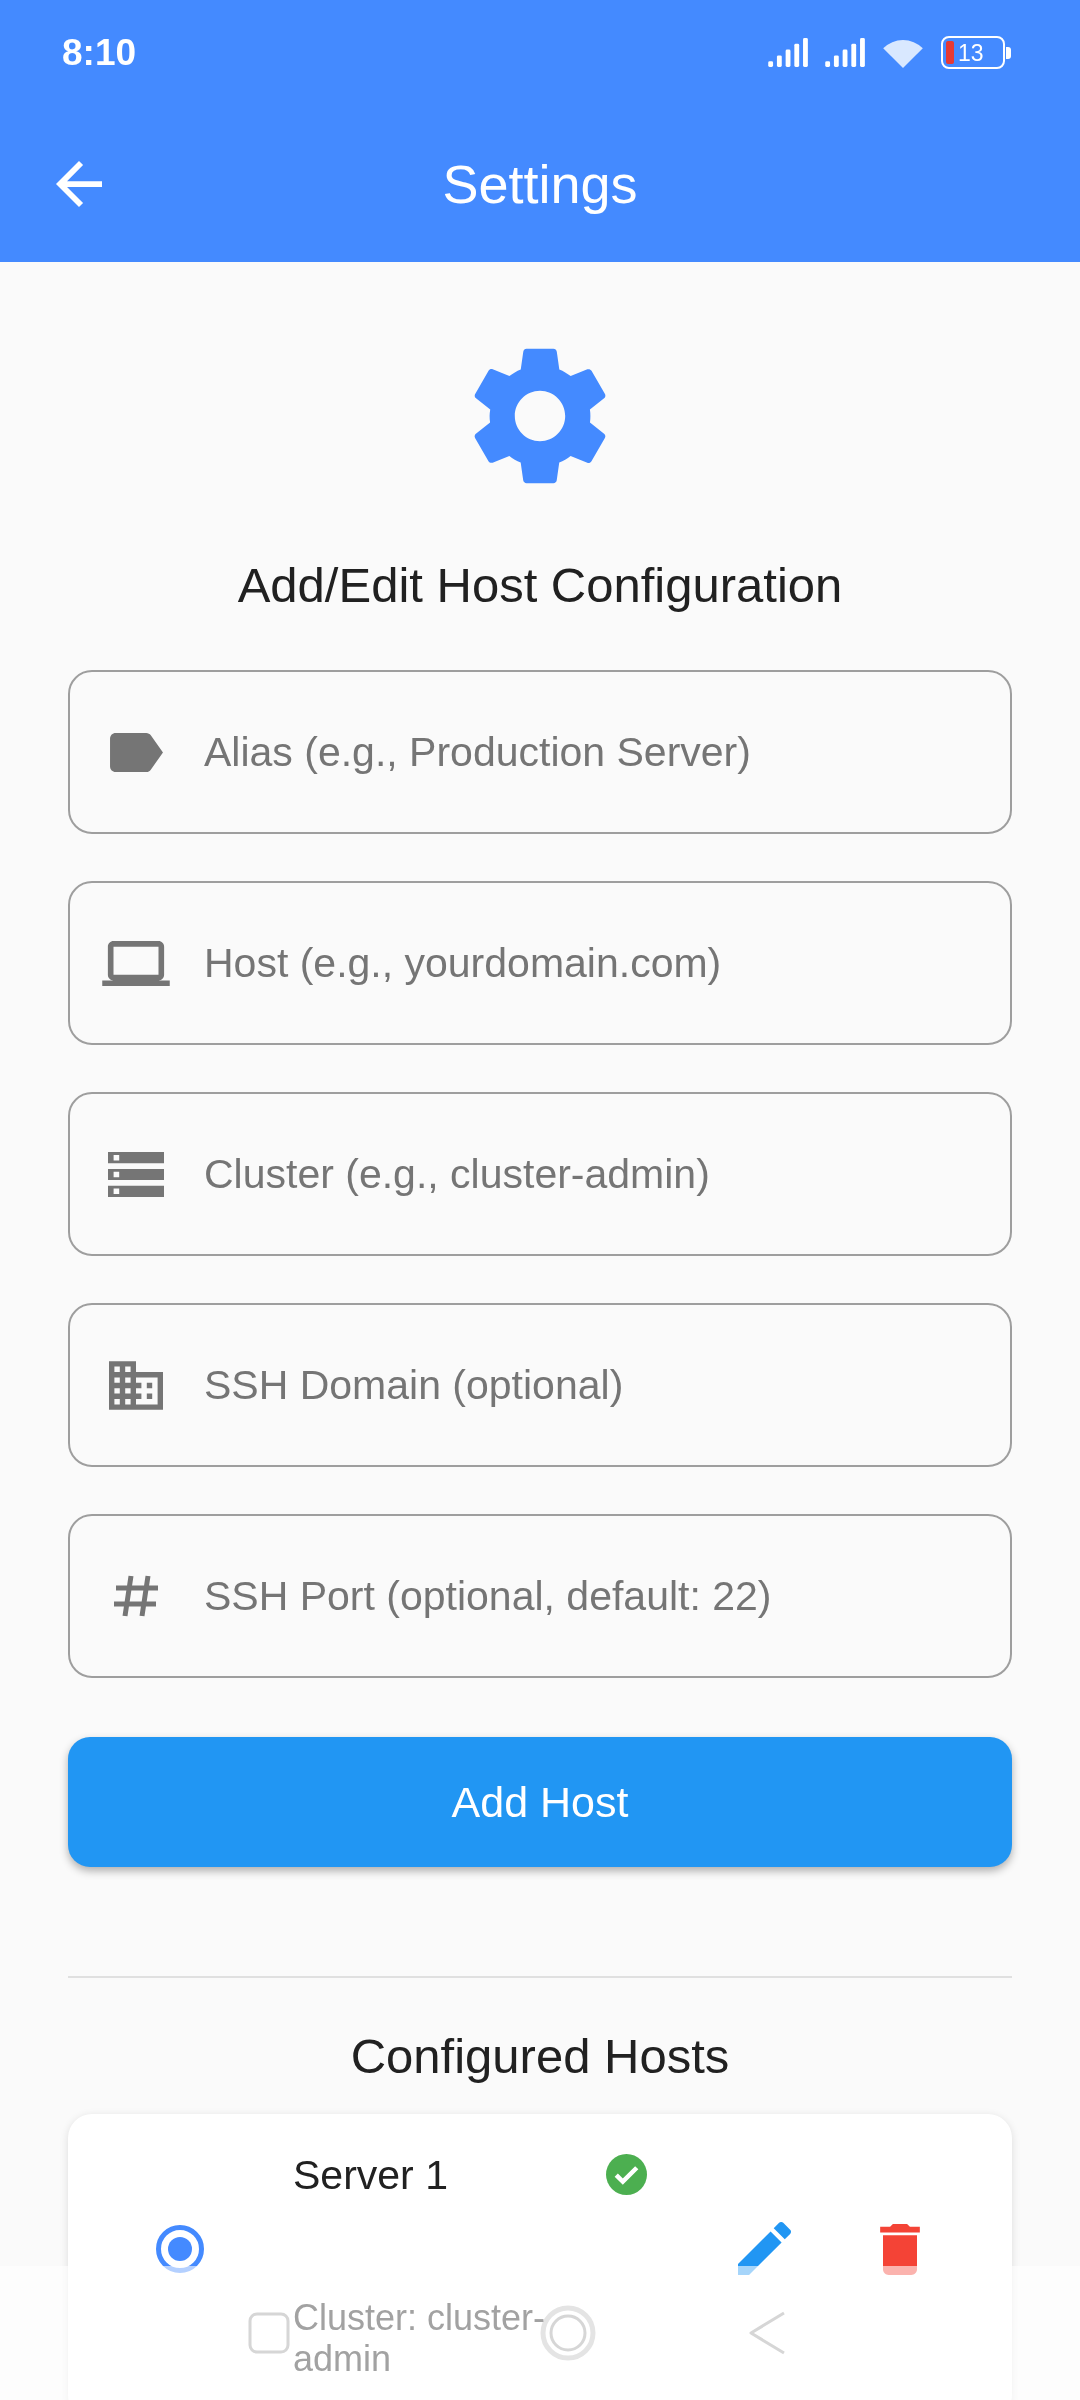 The image size is (1080, 2400). I want to click on settings-icon, so click(540, 416).